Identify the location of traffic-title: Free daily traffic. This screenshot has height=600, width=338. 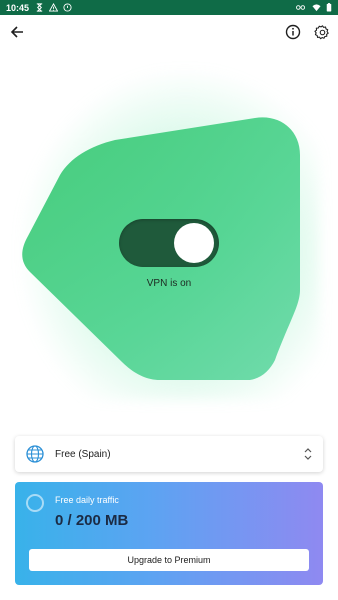
(87, 500).